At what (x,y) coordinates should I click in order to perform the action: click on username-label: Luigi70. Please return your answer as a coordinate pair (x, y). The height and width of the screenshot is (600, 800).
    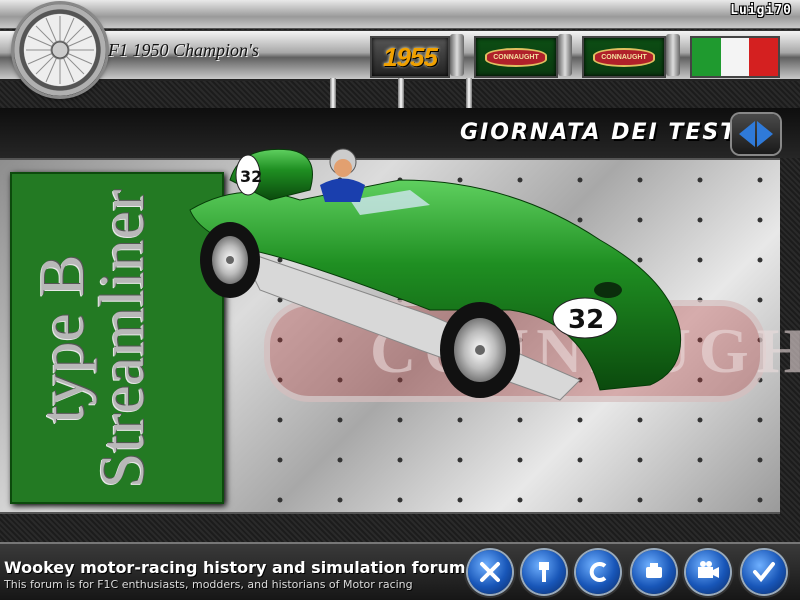
    Looking at the image, I should click on (761, 10).